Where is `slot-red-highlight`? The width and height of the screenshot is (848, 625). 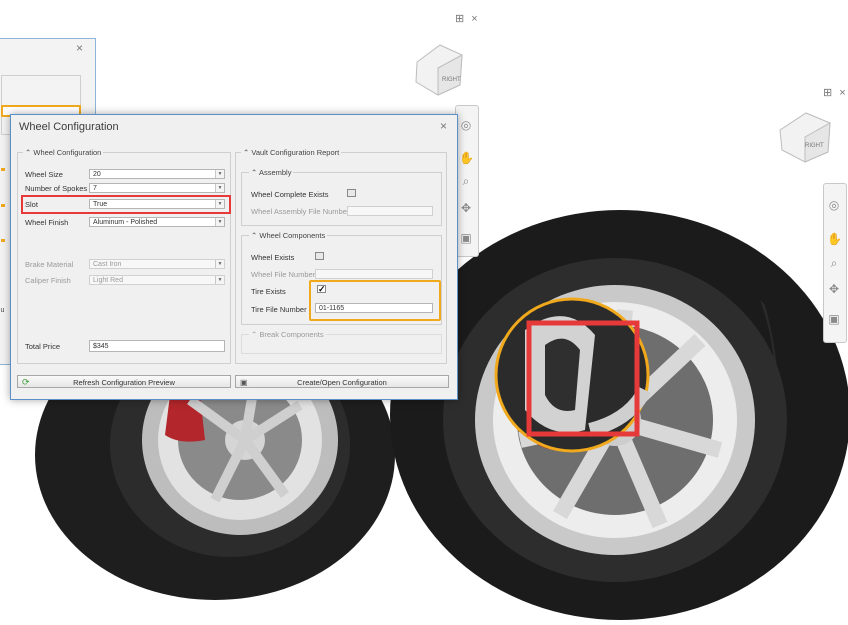
slot-red-highlight is located at coordinates (126, 204).